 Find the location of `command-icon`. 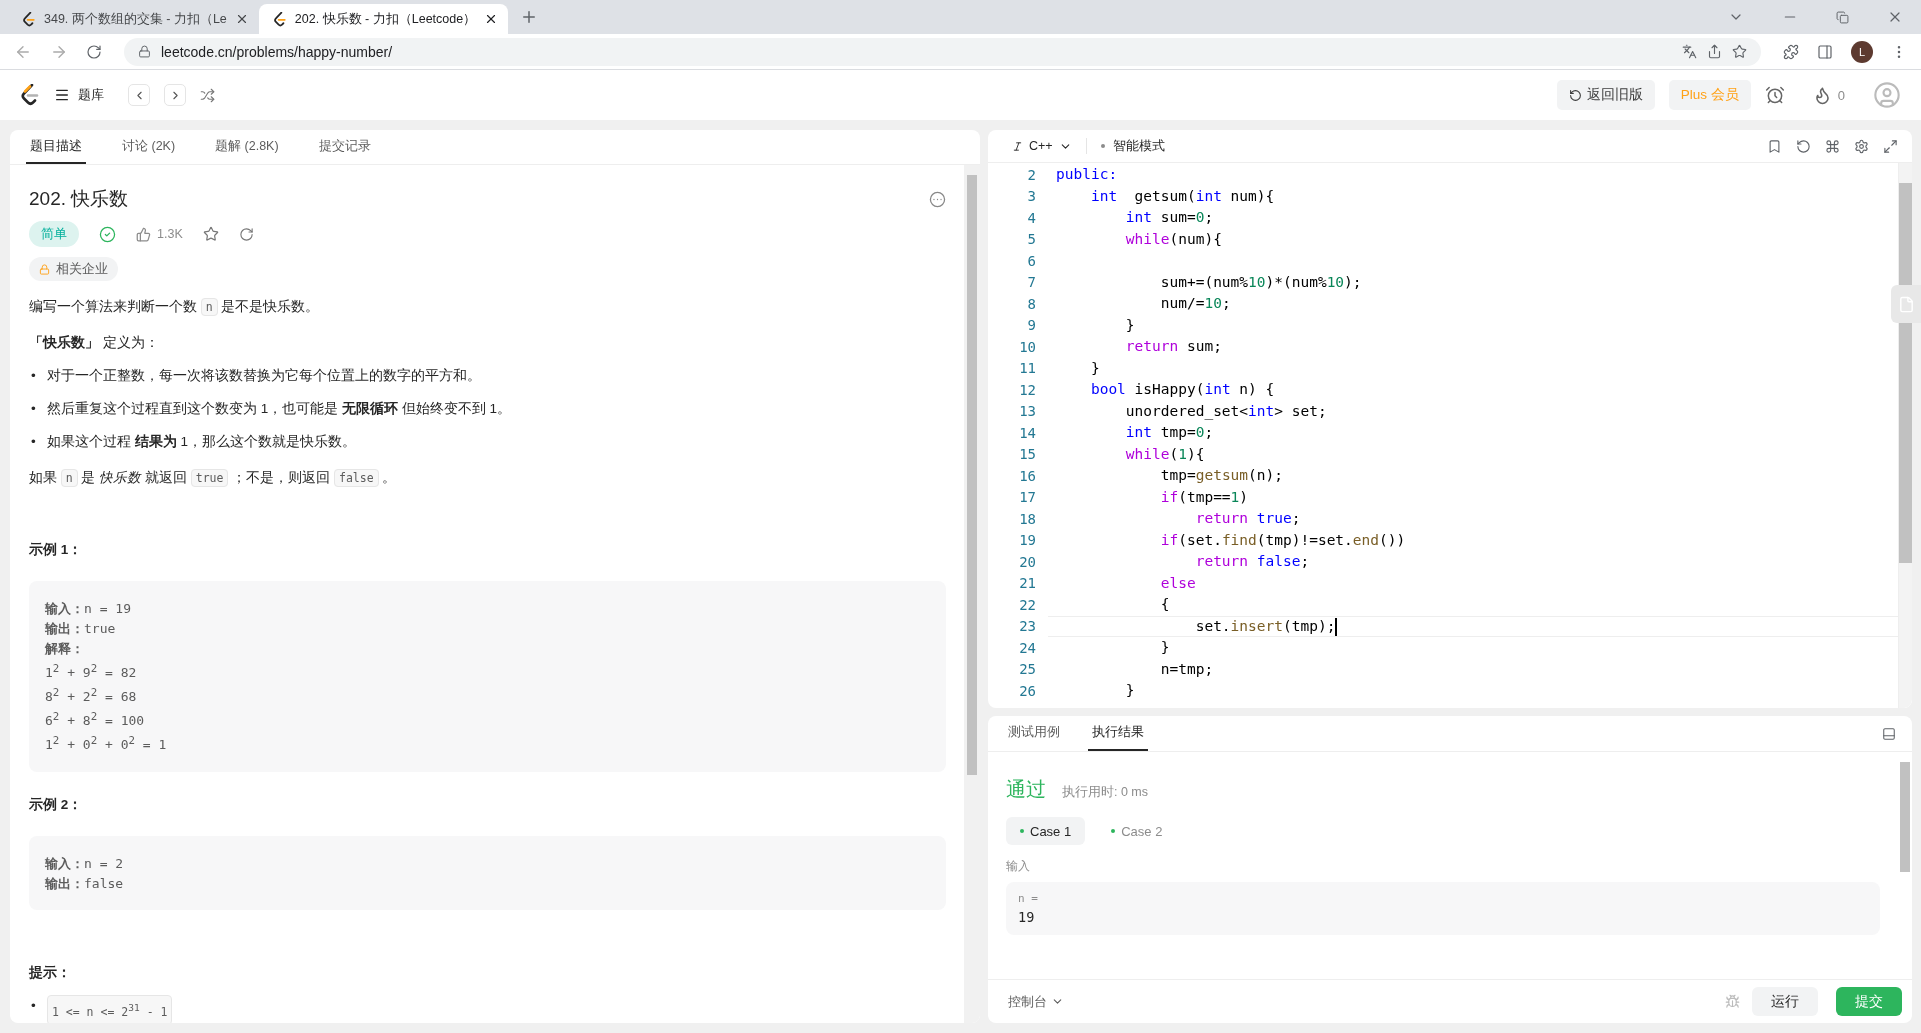

command-icon is located at coordinates (1832, 146).